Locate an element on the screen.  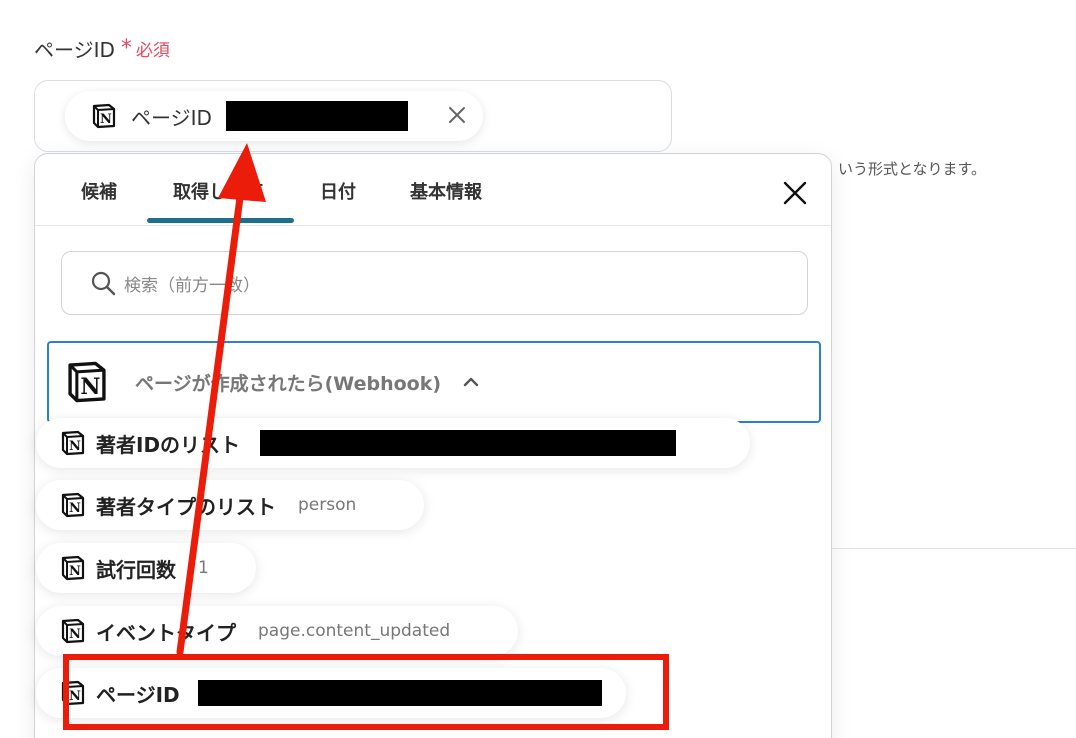
selected-value-chip: N ページID is located at coordinates (274, 116).